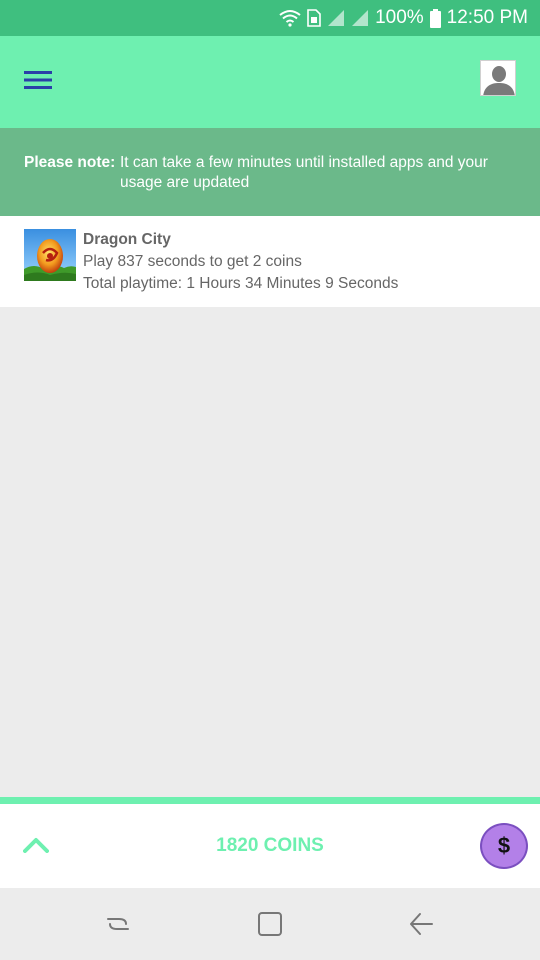 Image resolution: width=540 pixels, height=960 pixels. What do you see at coordinates (290, 18) in the screenshot?
I see `wifi-icon` at bounding box center [290, 18].